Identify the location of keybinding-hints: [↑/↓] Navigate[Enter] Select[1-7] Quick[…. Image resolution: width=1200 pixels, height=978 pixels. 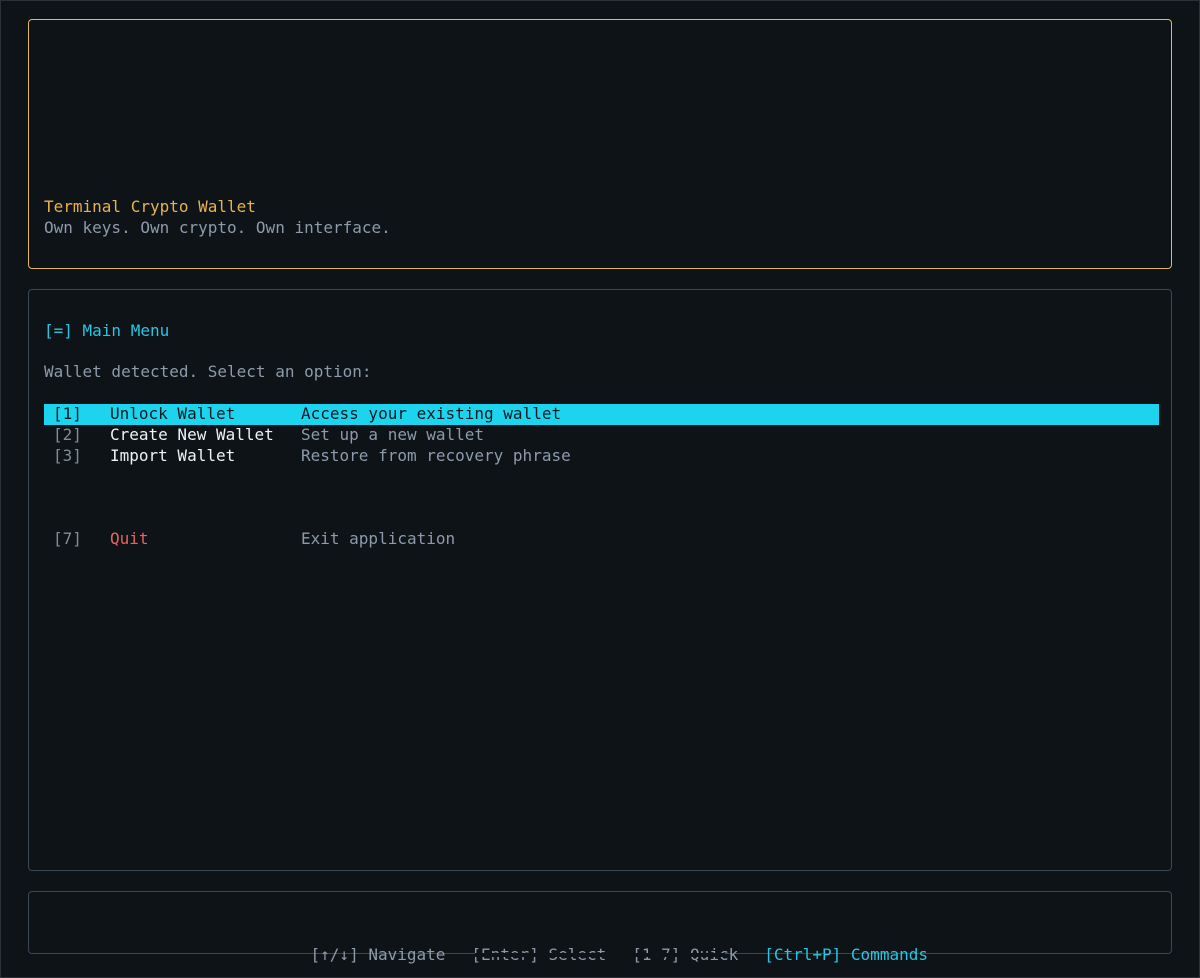
(600, 944).